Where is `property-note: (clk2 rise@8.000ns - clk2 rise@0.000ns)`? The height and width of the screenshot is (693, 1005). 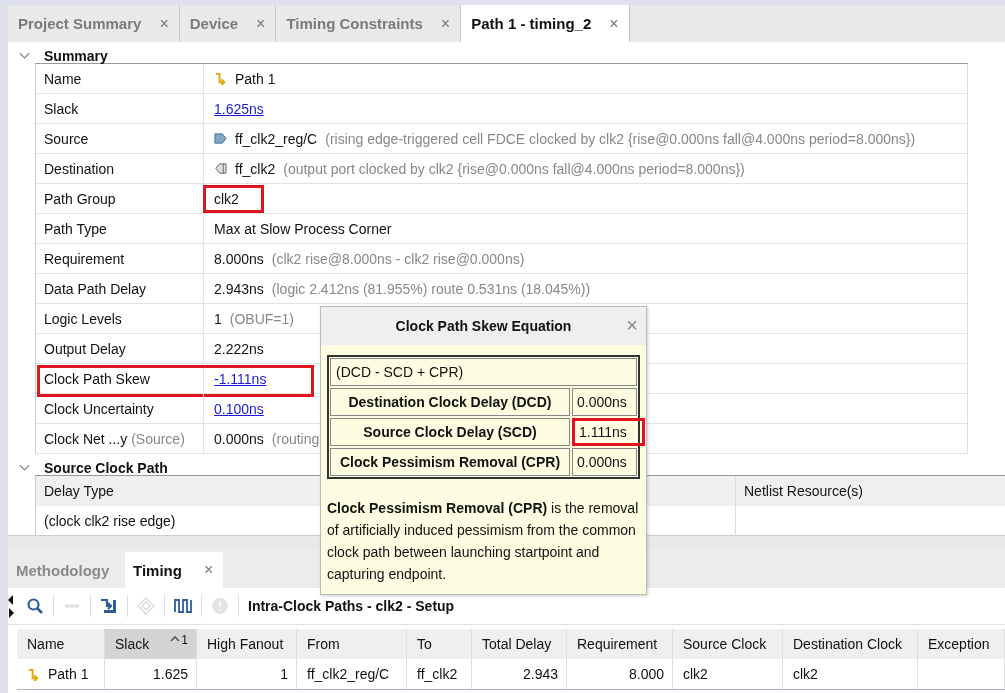 property-note: (clk2 rise@8.000ns - clk2 rise@0.000ns) is located at coordinates (398, 258).